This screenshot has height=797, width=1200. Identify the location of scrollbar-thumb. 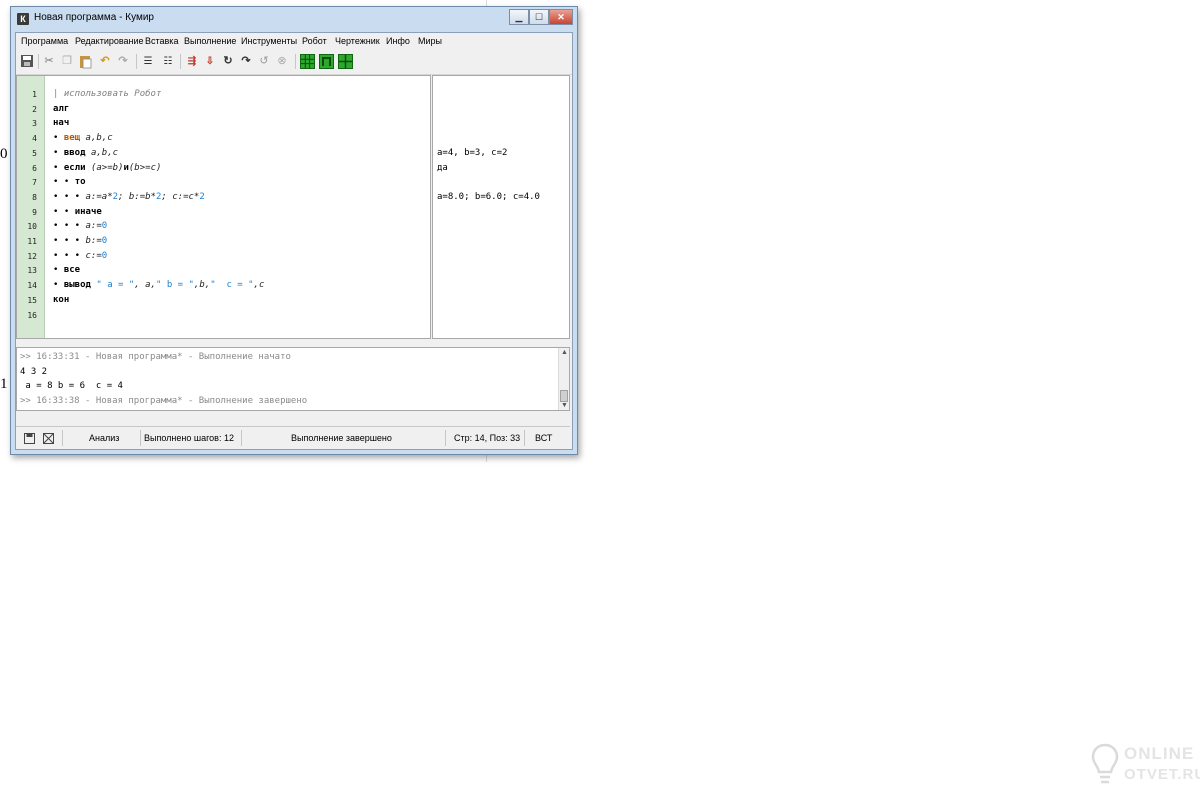
(564, 396).